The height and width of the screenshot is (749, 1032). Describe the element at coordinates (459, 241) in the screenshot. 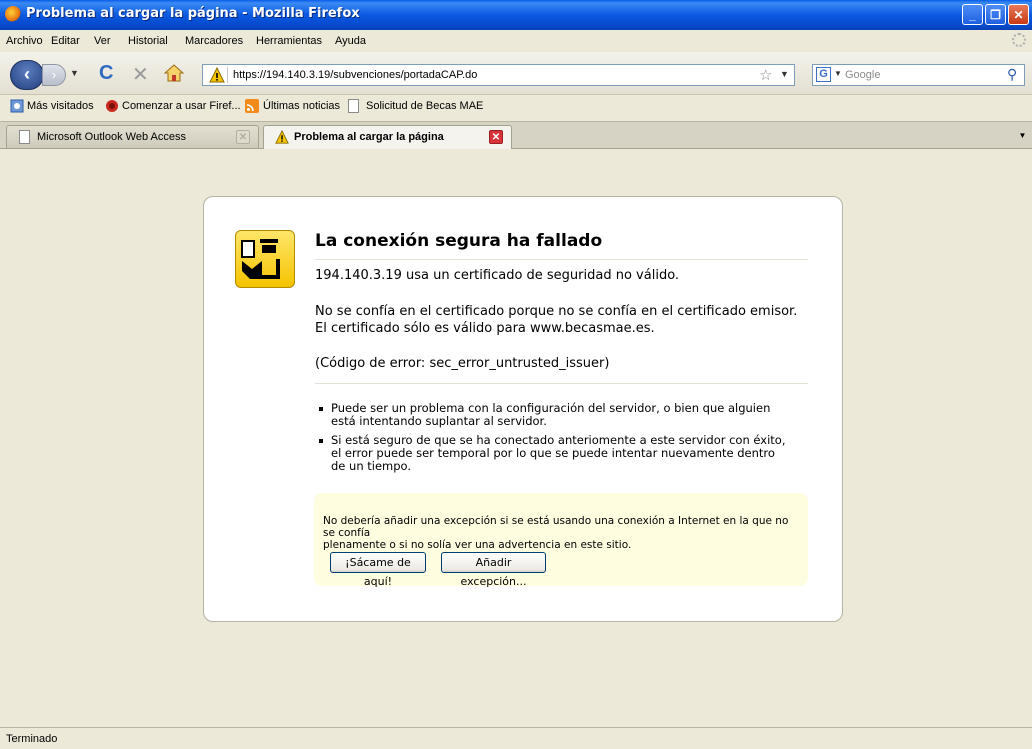

I see `error-title: La conexión segura ha fallado` at that location.